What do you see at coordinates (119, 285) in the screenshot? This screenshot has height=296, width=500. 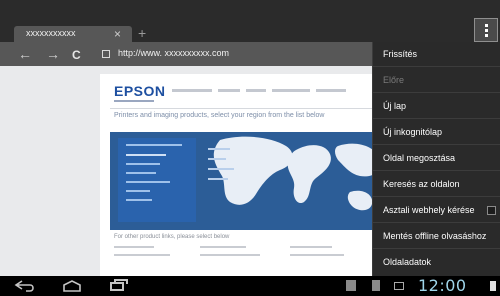 I see `recent-apps-icon` at bounding box center [119, 285].